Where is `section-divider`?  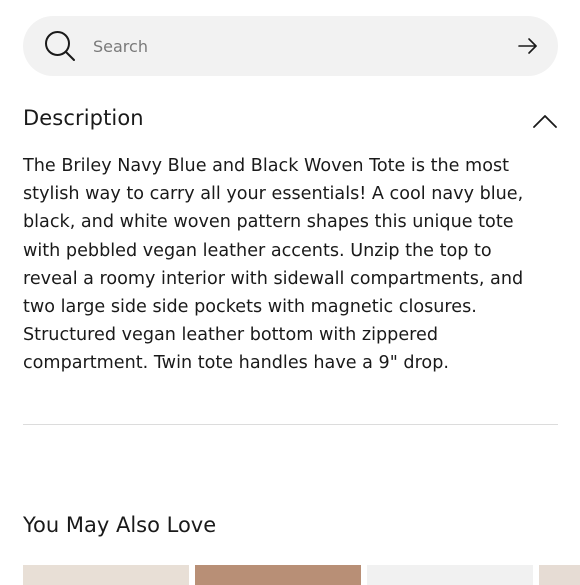
section-divider is located at coordinates (290, 424).